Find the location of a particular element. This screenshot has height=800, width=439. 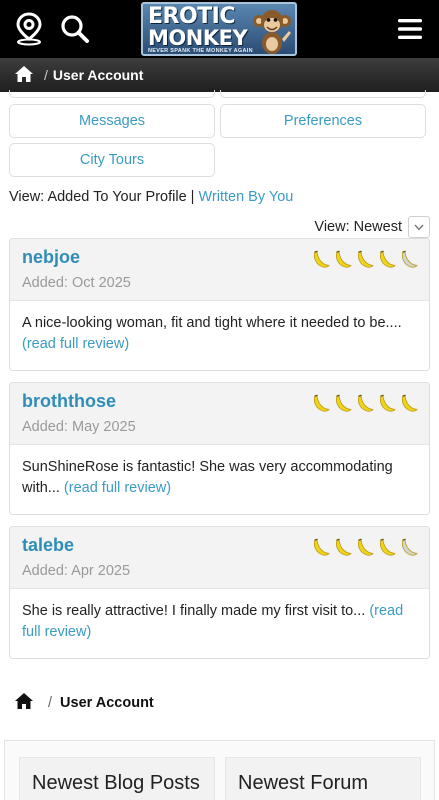

review-added-date: Added: Apr 2025 is located at coordinates (76, 571).